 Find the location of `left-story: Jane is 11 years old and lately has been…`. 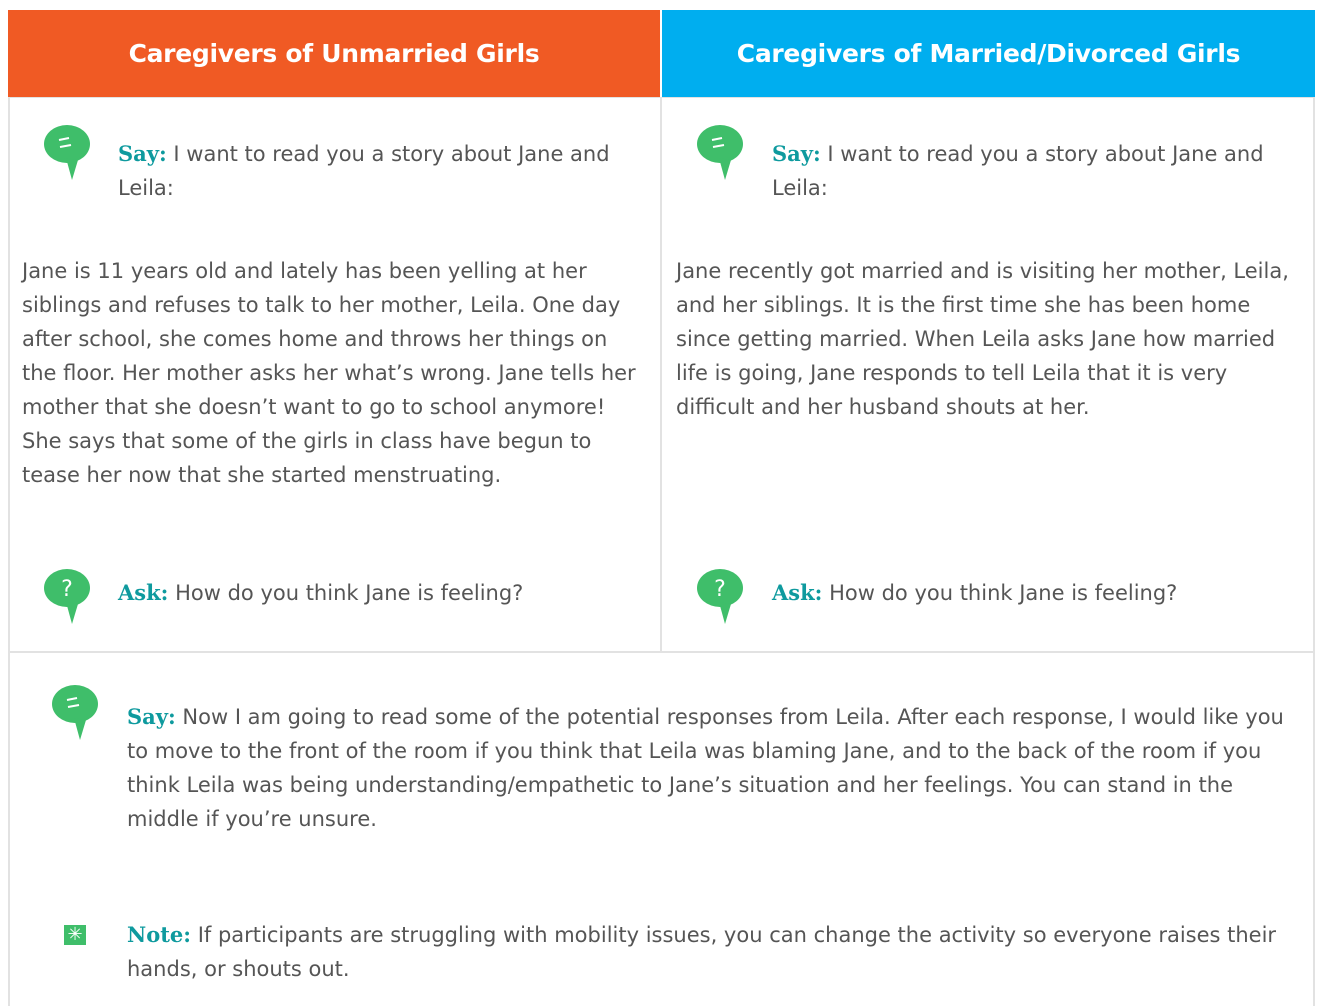

left-story: Jane is 11 years old and lately has been… is located at coordinates (329, 373).